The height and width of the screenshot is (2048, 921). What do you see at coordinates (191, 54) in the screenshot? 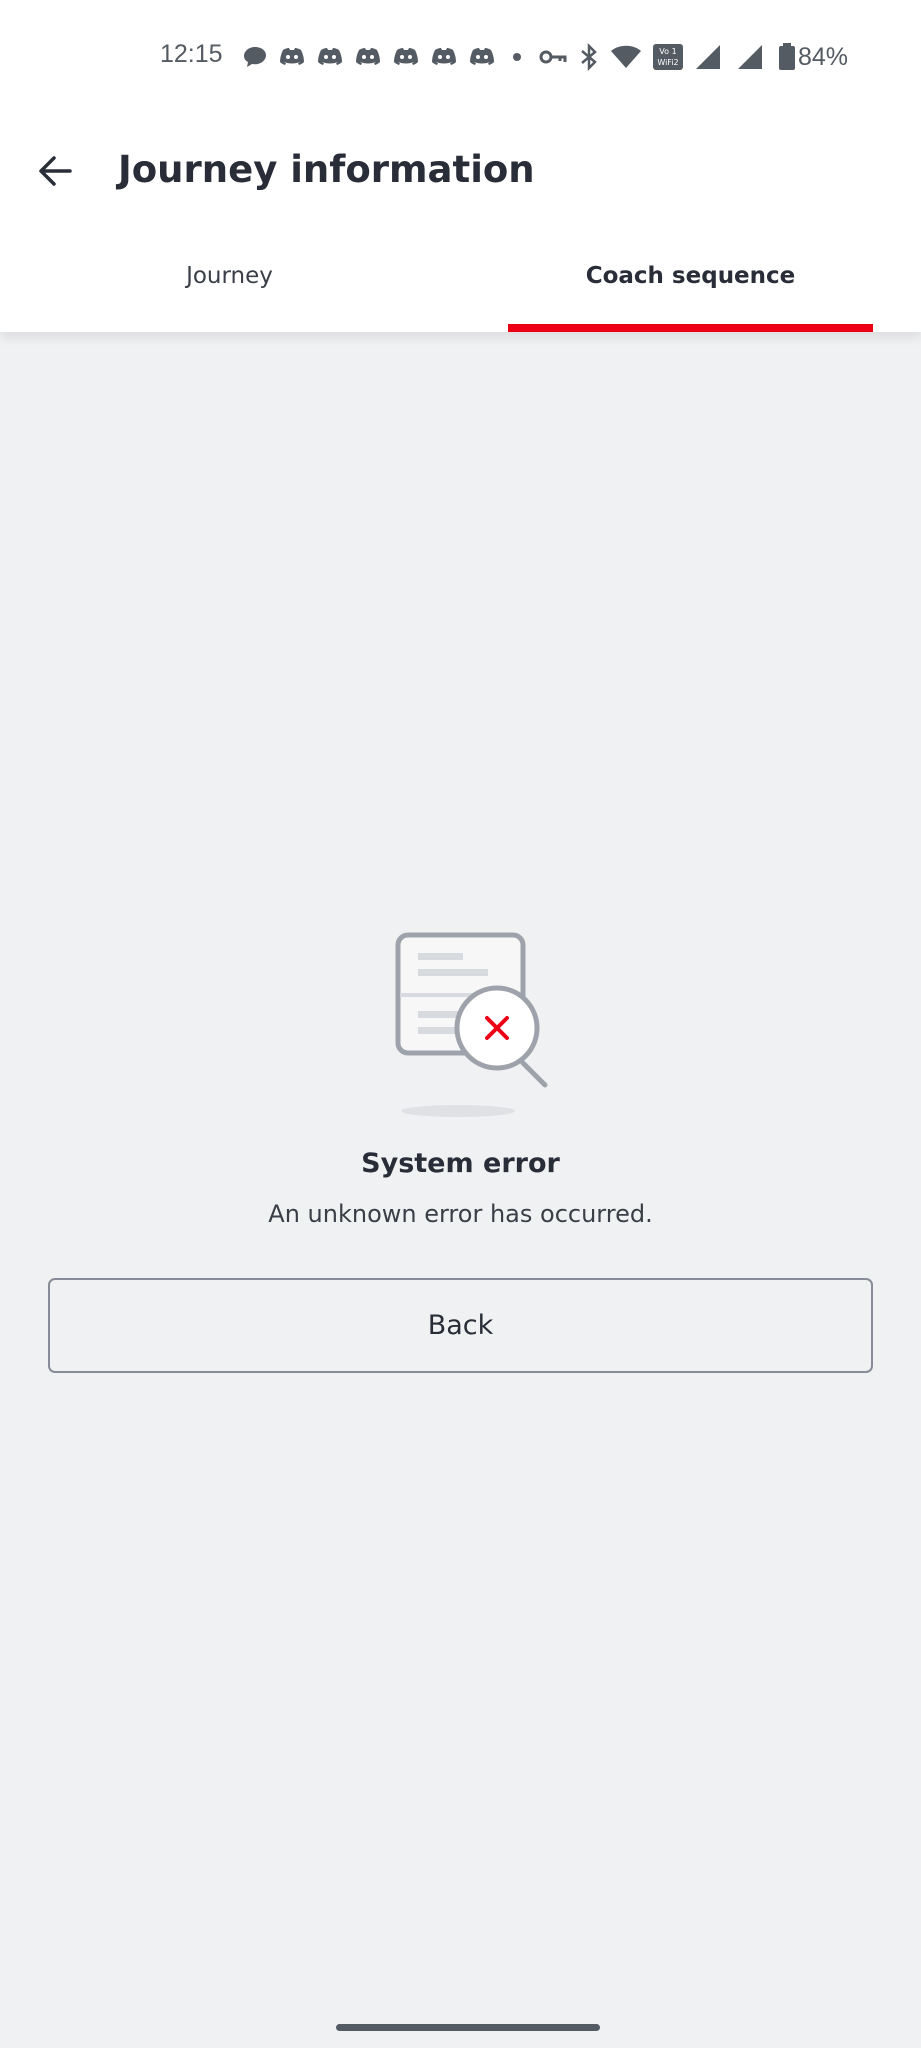
I see `status-time: 12:15` at bounding box center [191, 54].